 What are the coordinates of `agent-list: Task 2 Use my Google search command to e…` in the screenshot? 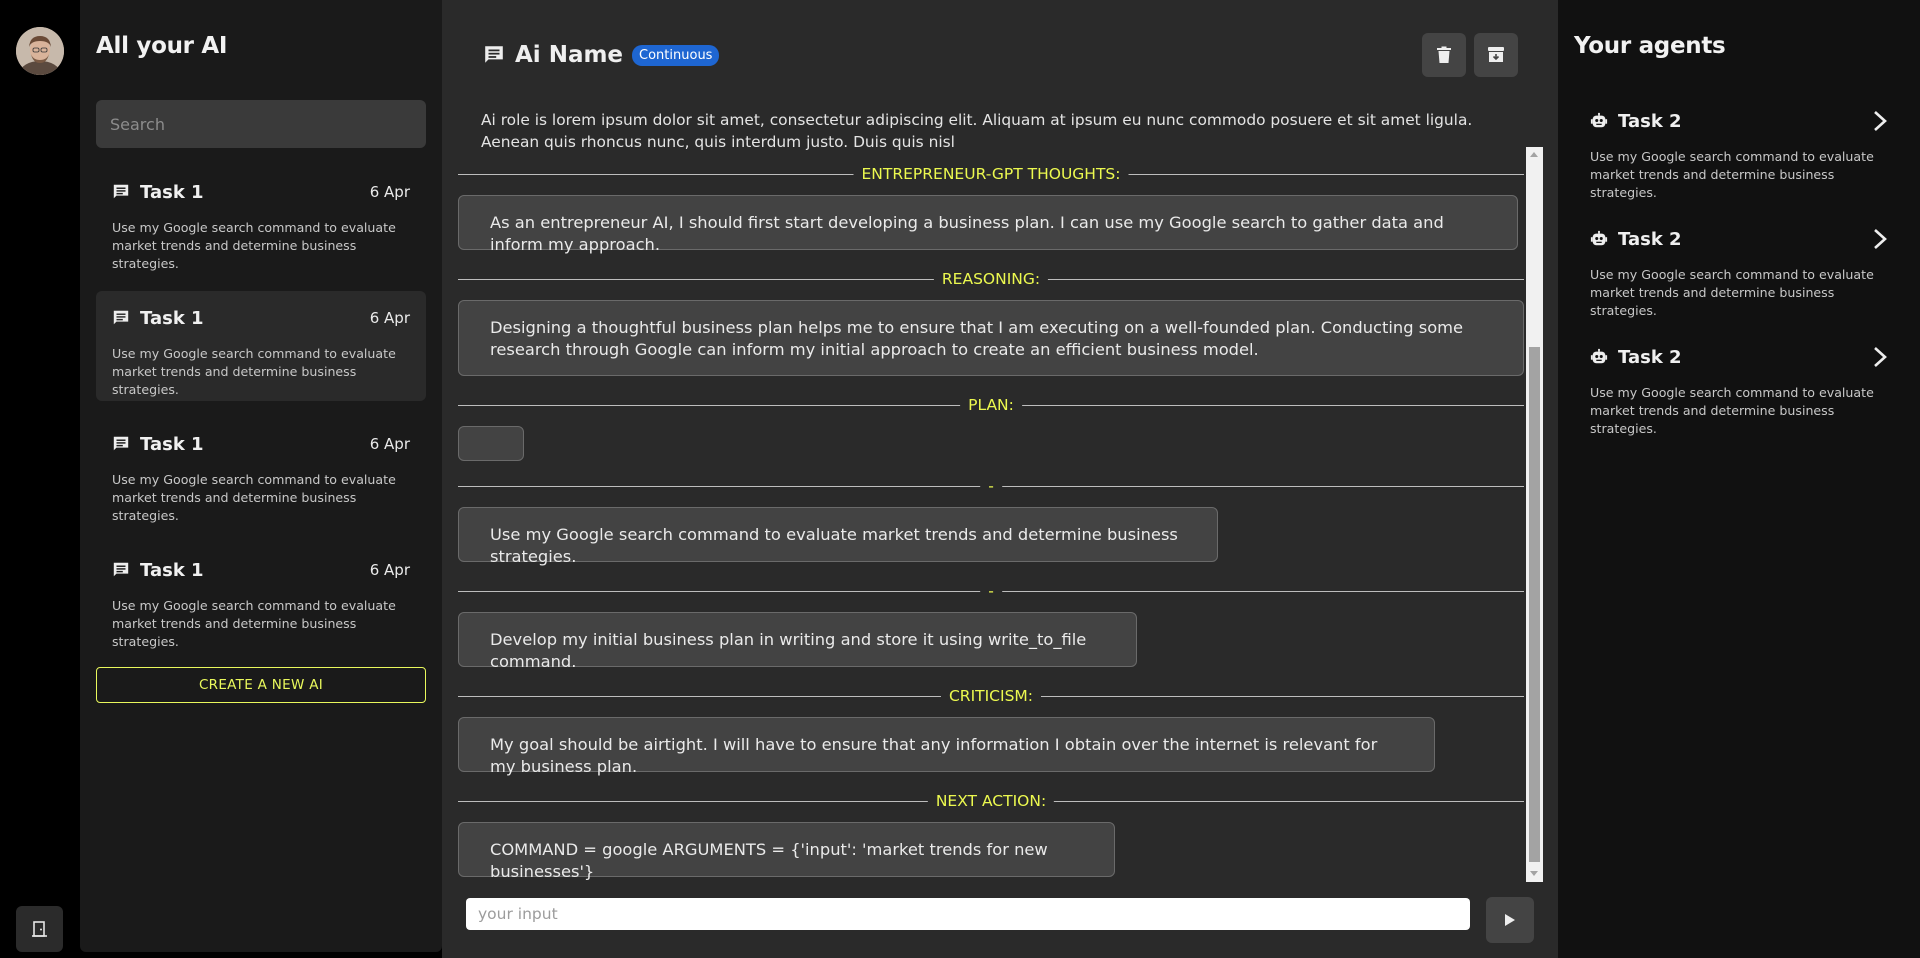 It's located at (1739, 277).